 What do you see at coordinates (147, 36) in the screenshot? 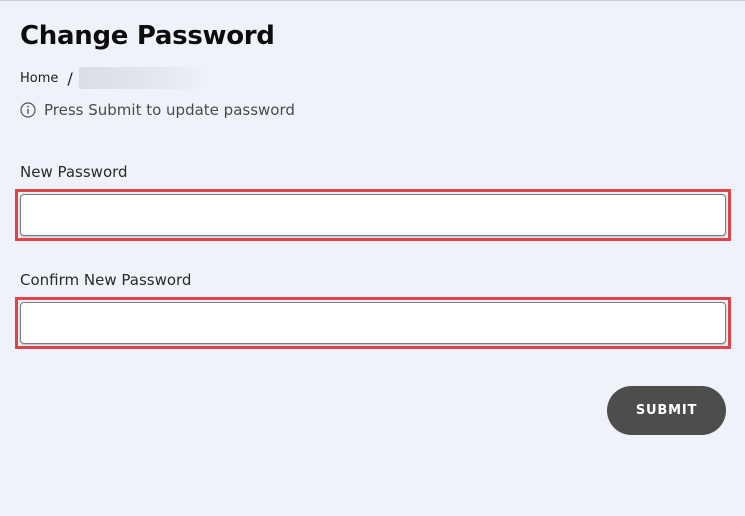
I see `page-title: Change Password` at bounding box center [147, 36].